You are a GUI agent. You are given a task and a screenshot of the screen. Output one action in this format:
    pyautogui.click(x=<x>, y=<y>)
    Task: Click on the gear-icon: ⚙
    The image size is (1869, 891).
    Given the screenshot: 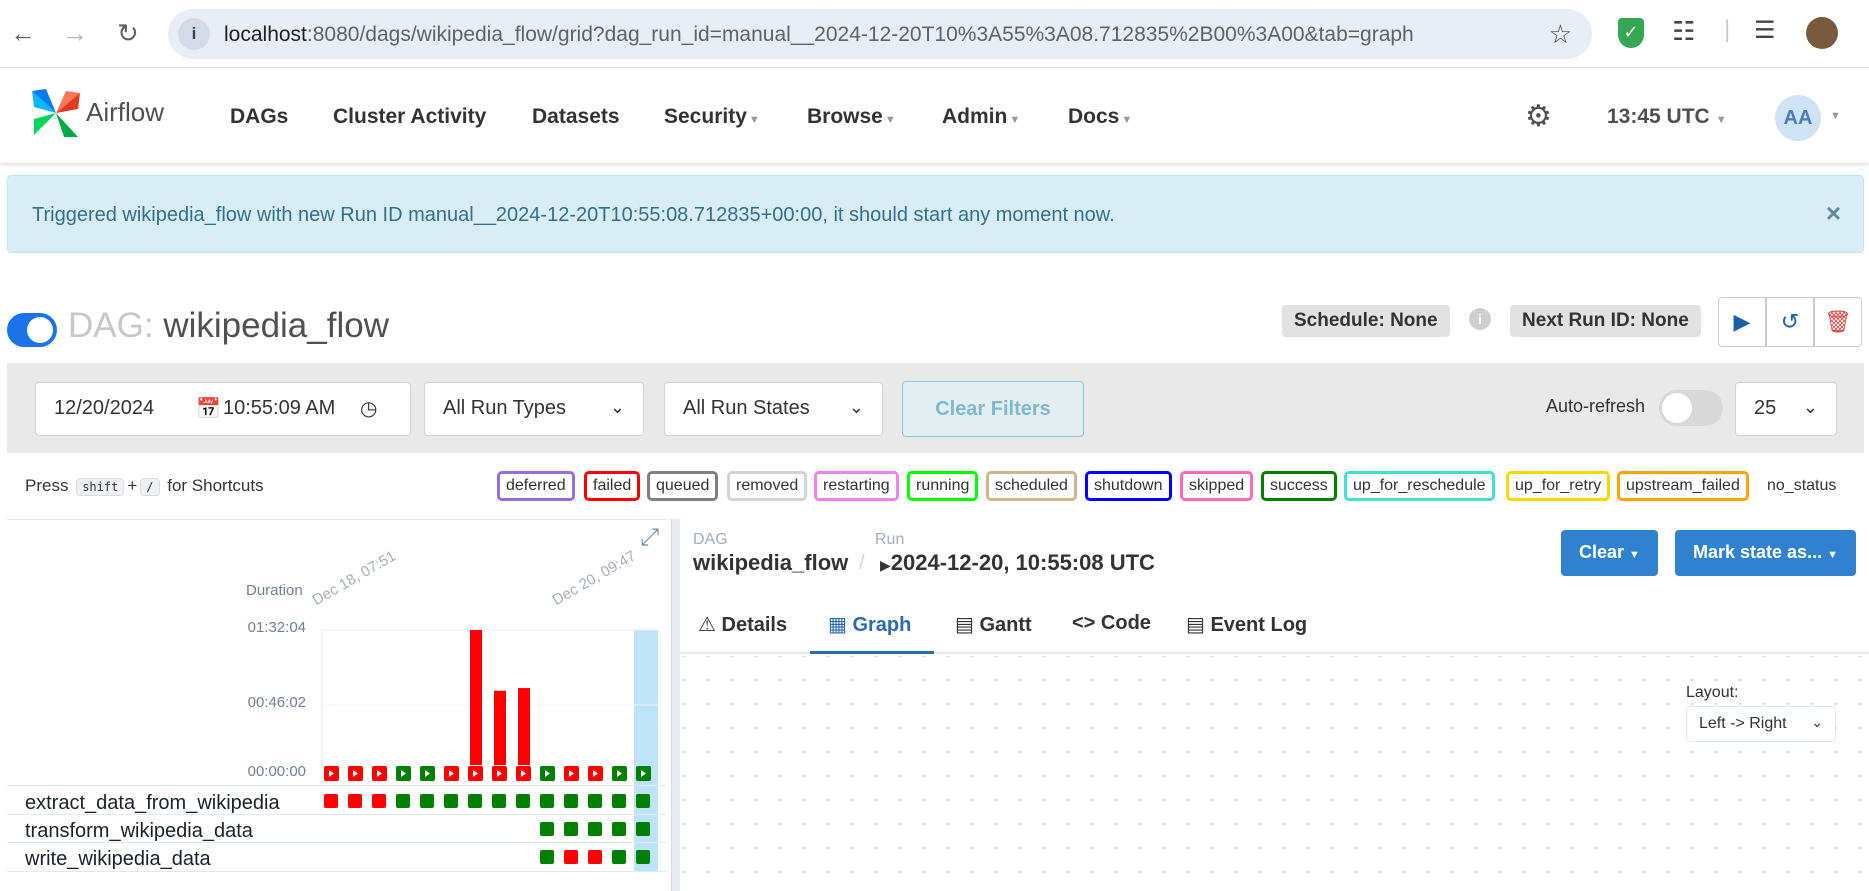 What is the action you would take?
    pyautogui.click(x=1538, y=116)
    